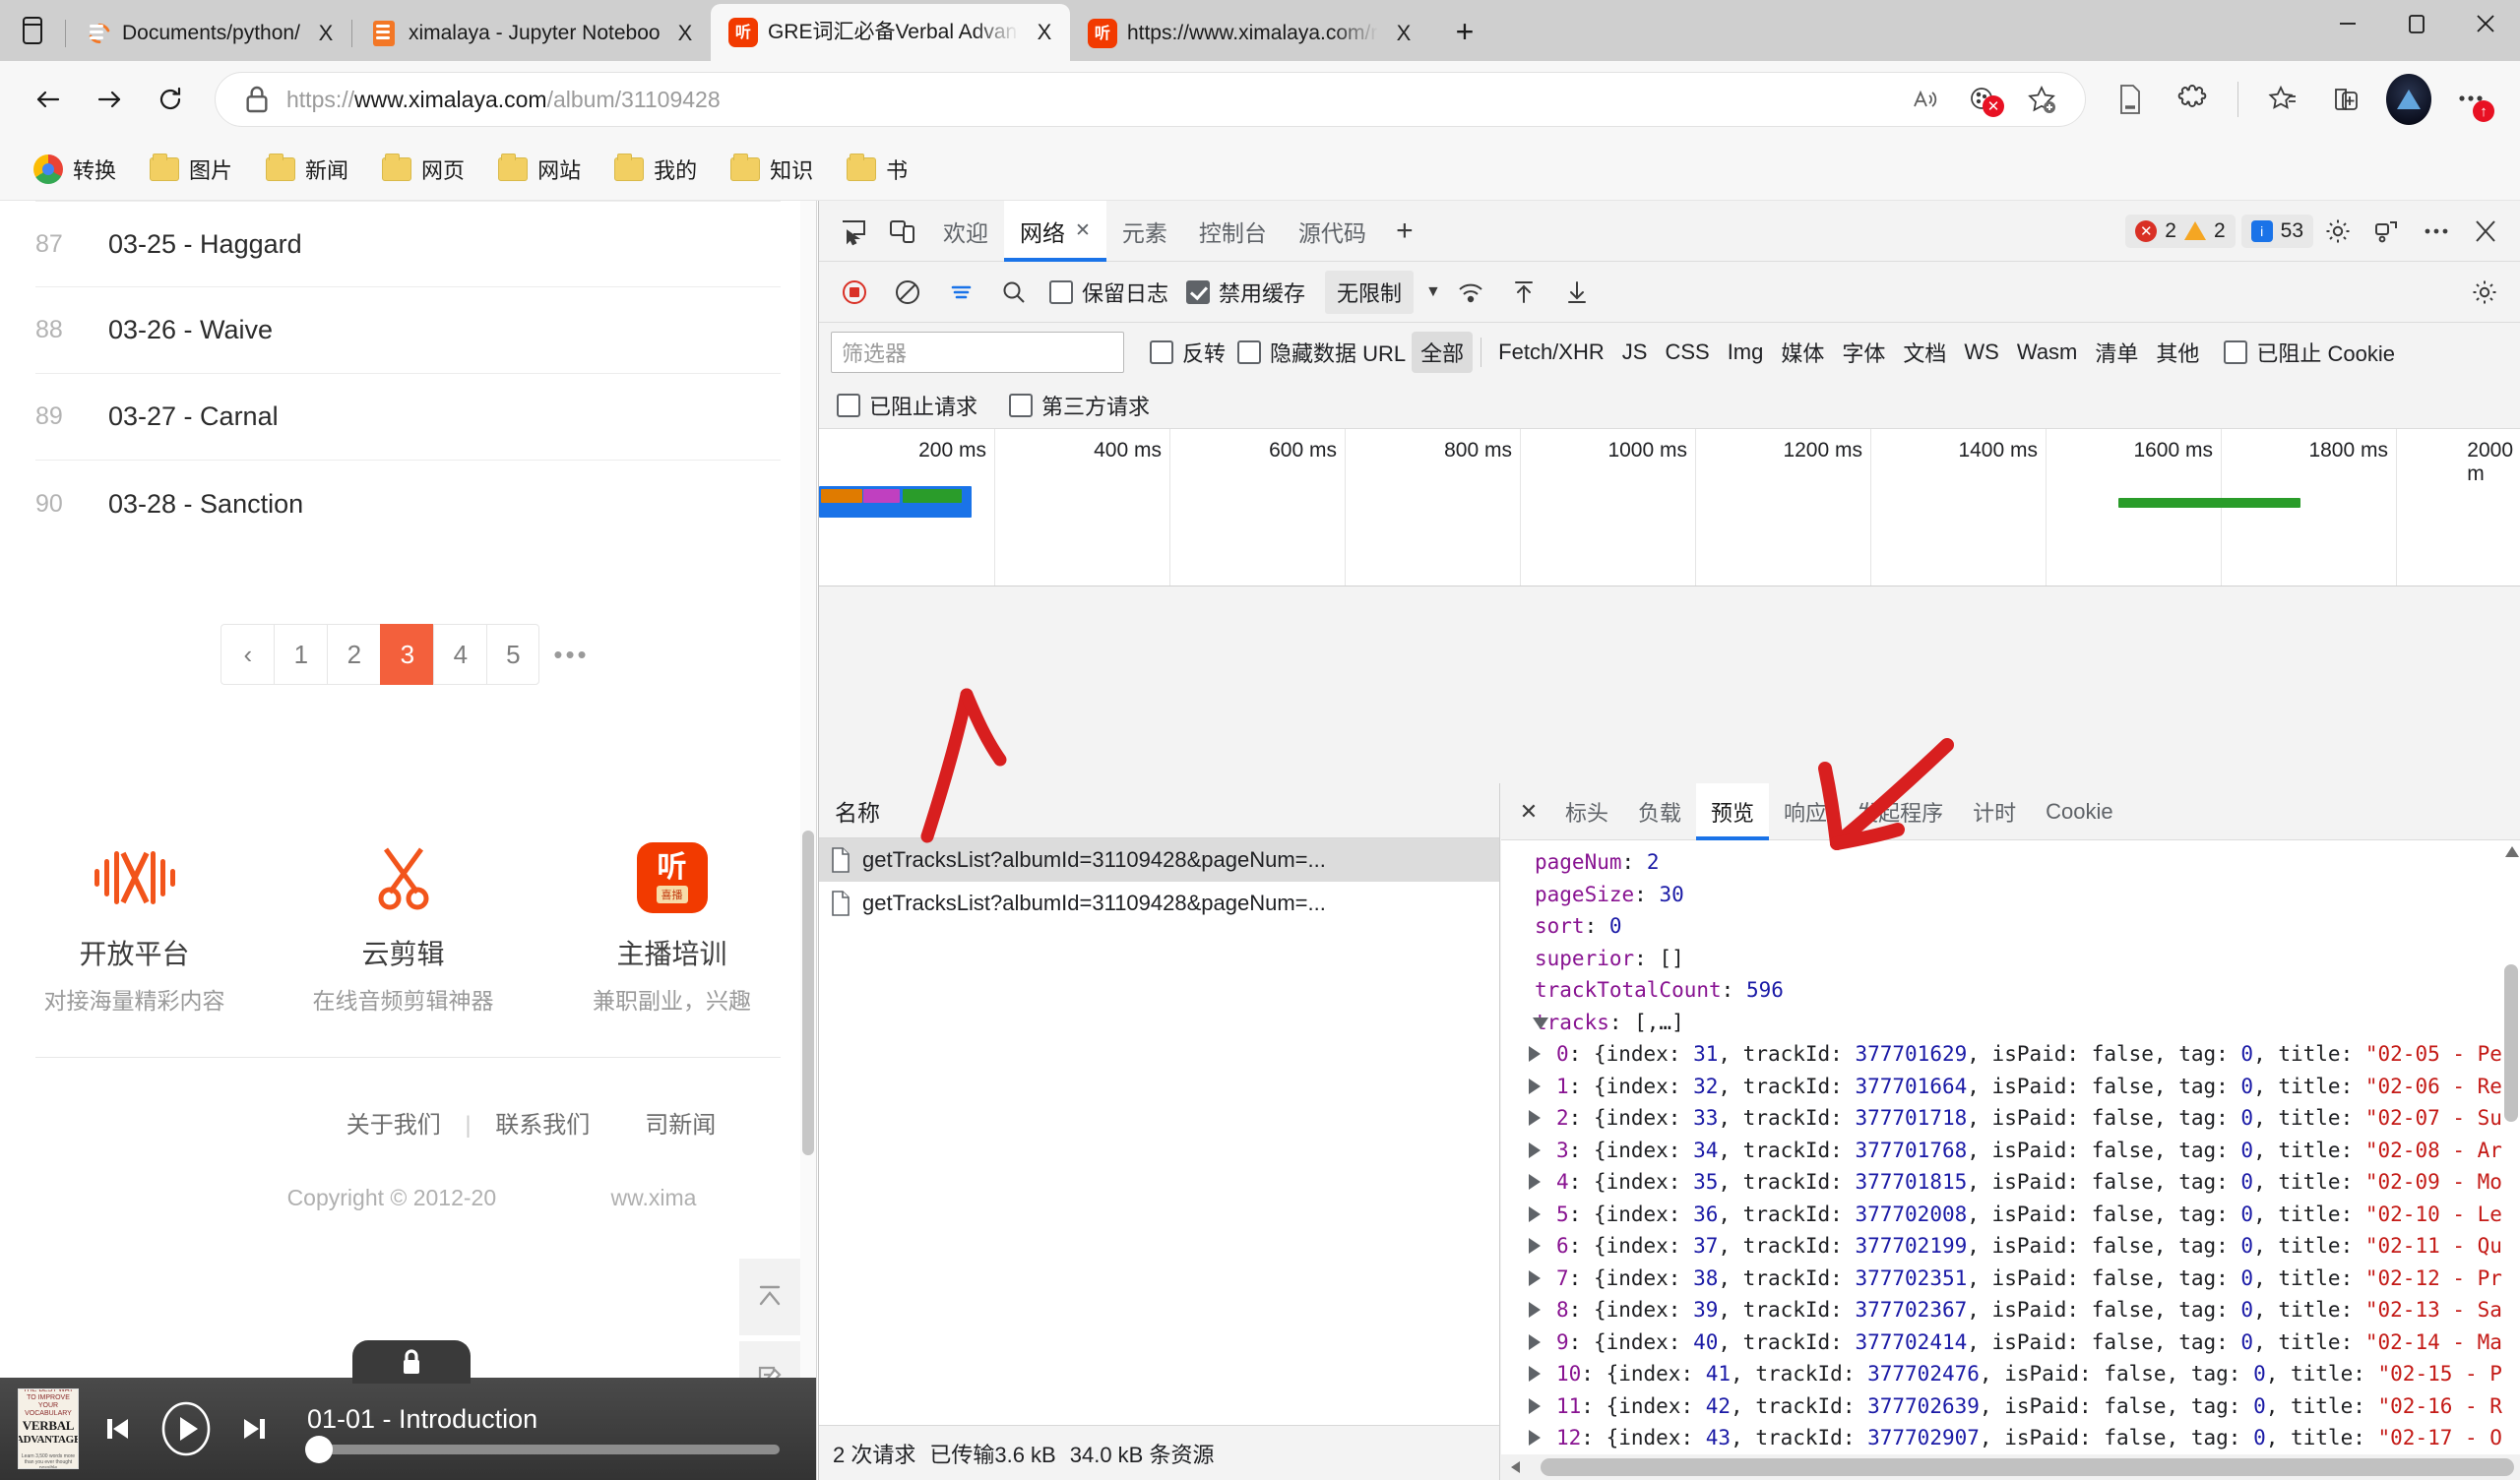 This screenshot has width=2520, height=1480. I want to click on devtools-tab-elements: 元素, so click(1144, 232).